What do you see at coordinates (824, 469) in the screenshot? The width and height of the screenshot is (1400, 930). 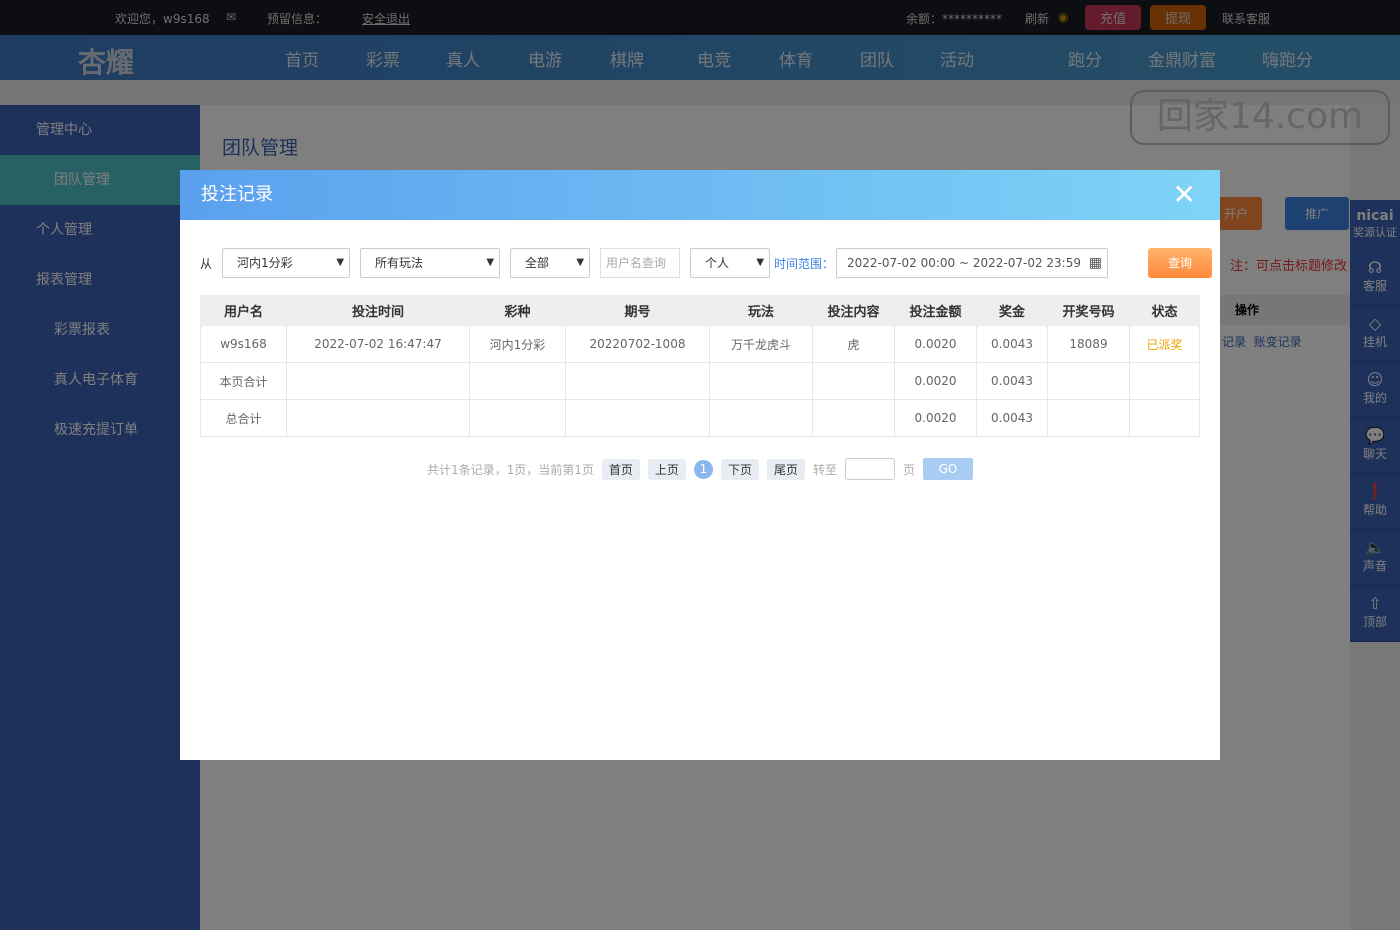 I see `goto-label: 转至` at bounding box center [824, 469].